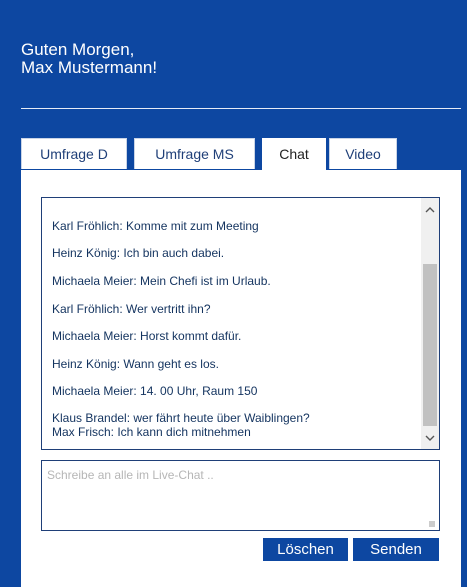 This screenshot has height=587, width=467. Describe the element at coordinates (147, 336) in the screenshot. I see `chat-message: Michaela Meier: Horst kommt dafür.` at that location.